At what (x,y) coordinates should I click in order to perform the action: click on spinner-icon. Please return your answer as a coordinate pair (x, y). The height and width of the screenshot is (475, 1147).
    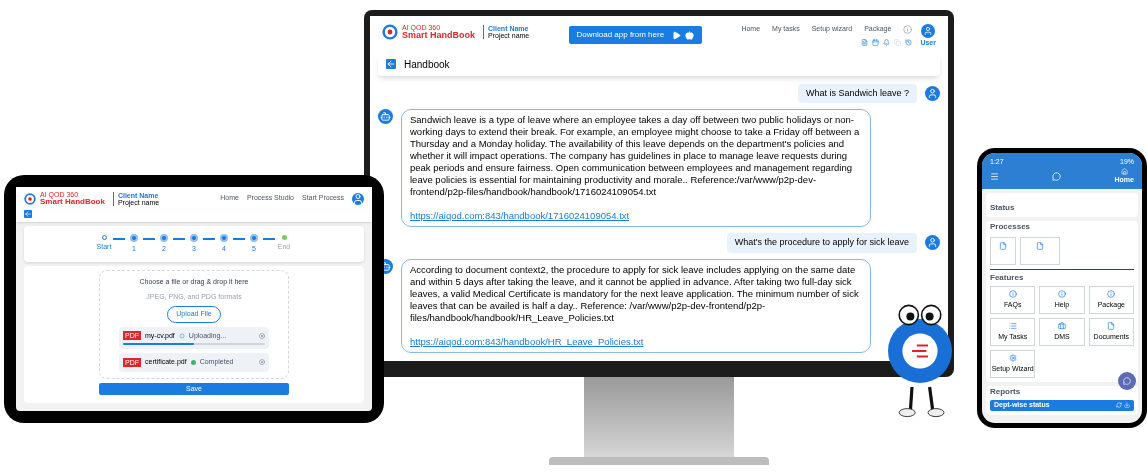
    Looking at the image, I should click on (181, 335).